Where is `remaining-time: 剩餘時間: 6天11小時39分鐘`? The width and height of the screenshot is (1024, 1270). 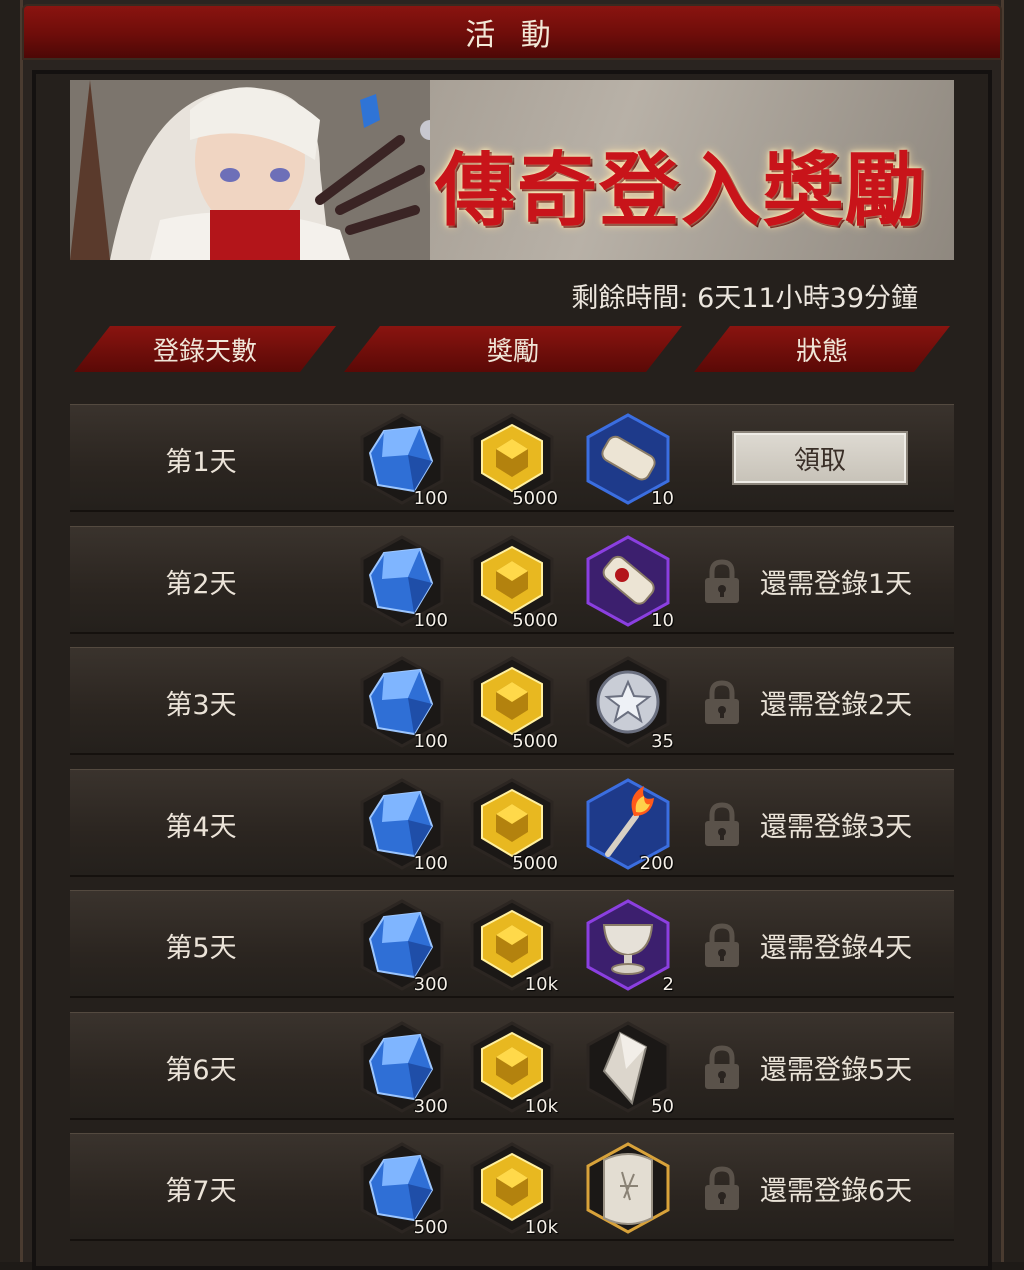
remaining-time: 剩餘時間: 6天11小時39分鐘 is located at coordinates (744, 298).